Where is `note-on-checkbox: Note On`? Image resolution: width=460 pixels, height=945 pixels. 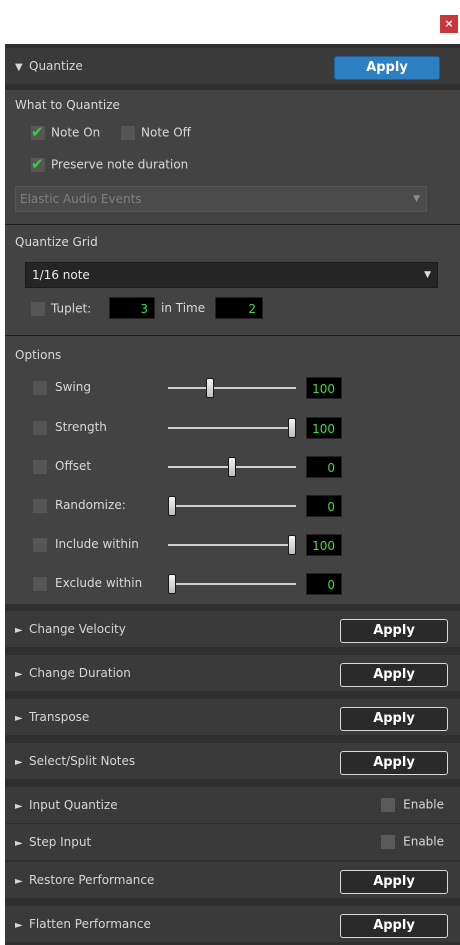 note-on-checkbox: Note On is located at coordinates (66, 132).